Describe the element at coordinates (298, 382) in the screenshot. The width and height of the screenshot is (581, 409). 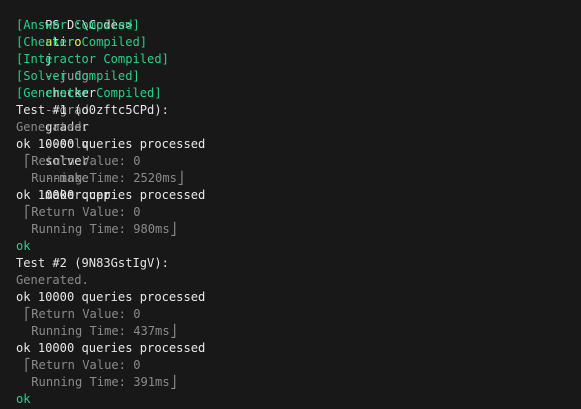
I see `running-time: Running Time: 391ms⎦` at that location.